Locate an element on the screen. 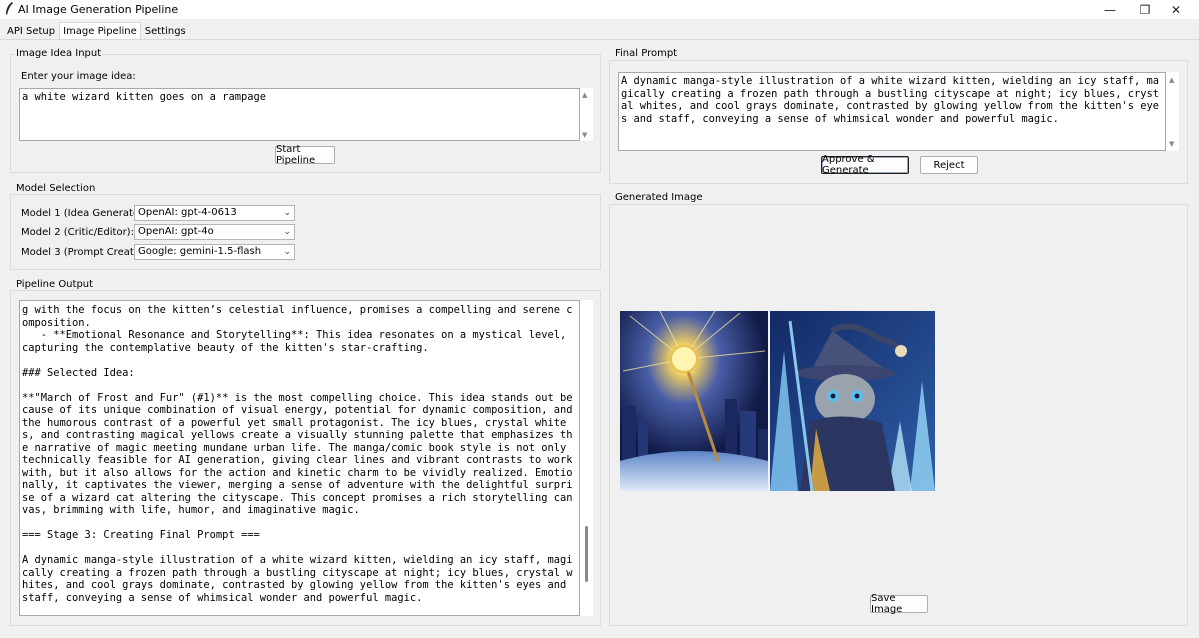 Image resolution: width=1199 pixels, height=638 pixels. model-3-value: Google: gemini-1.5-flash is located at coordinates (200, 251).